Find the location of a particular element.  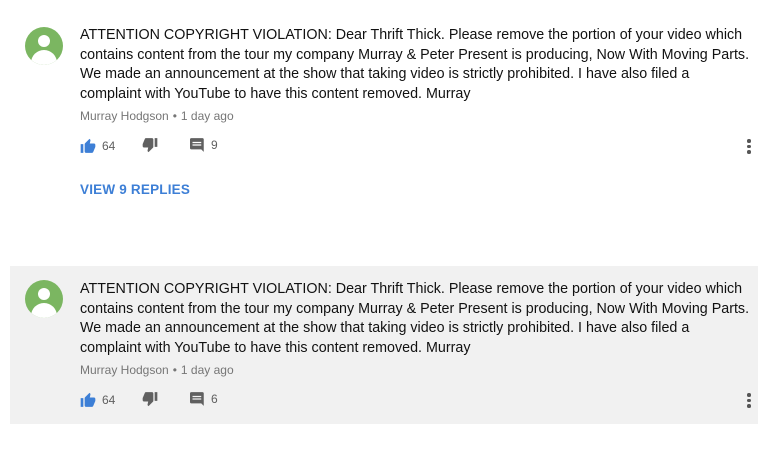

reply-button: 6 is located at coordinates (204, 399).